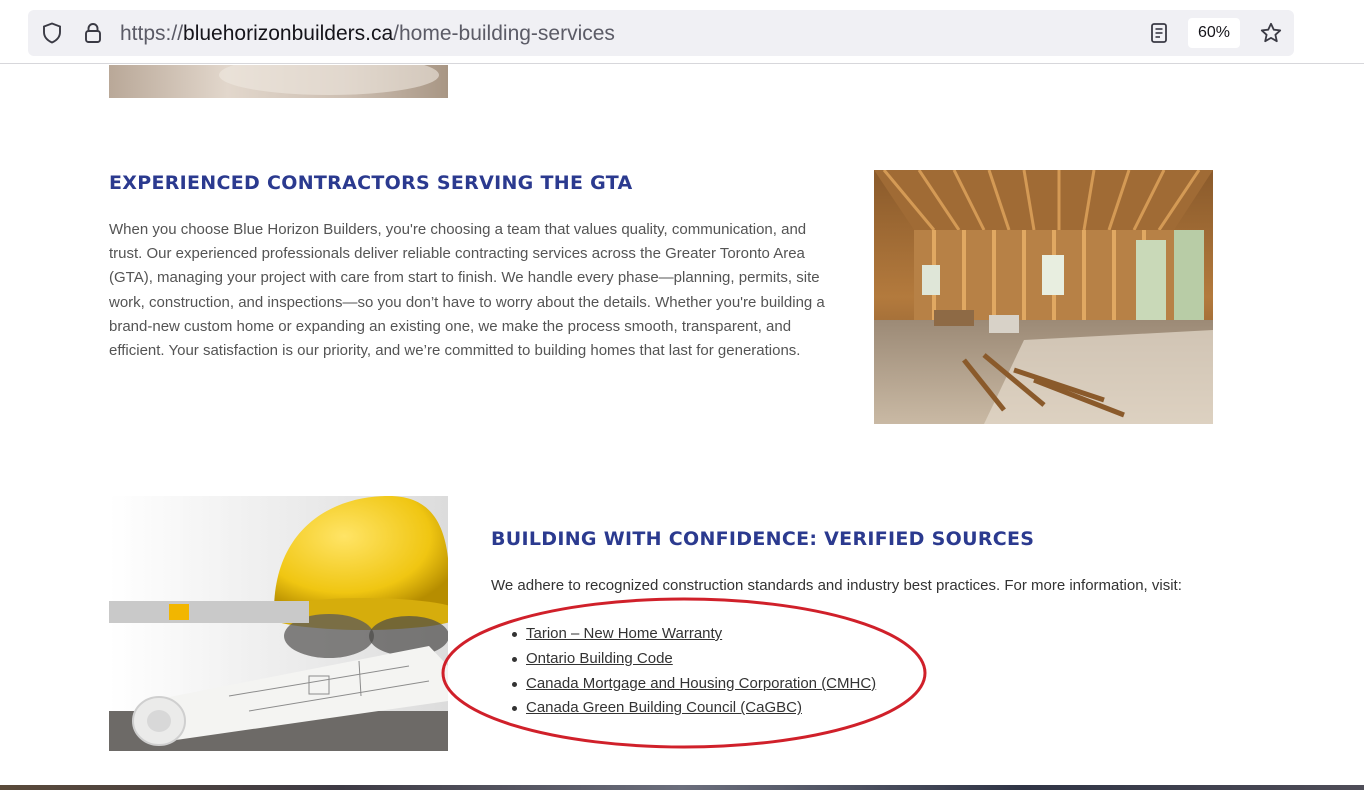  Describe the element at coordinates (682, 787) in the screenshot. I see `next-section-edge` at that location.